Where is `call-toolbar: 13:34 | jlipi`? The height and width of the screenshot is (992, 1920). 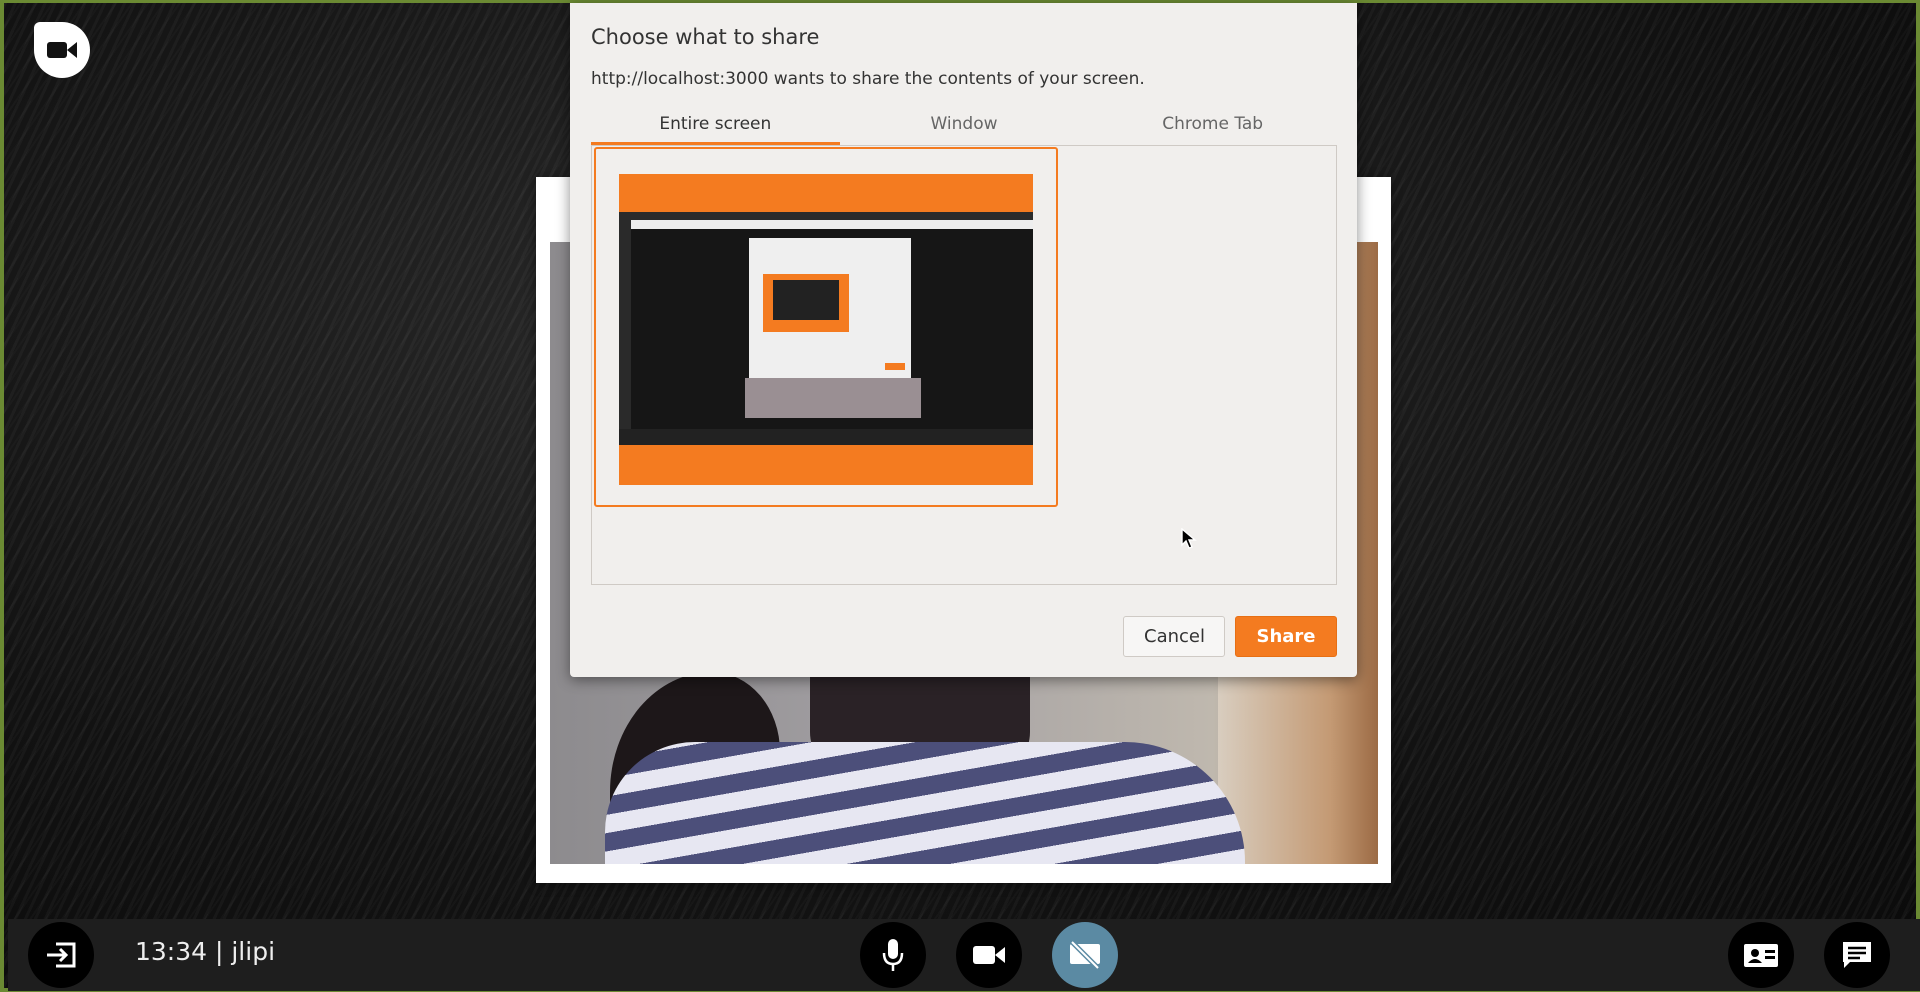 call-toolbar: 13:34 | jlipi is located at coordinates (964, 955).